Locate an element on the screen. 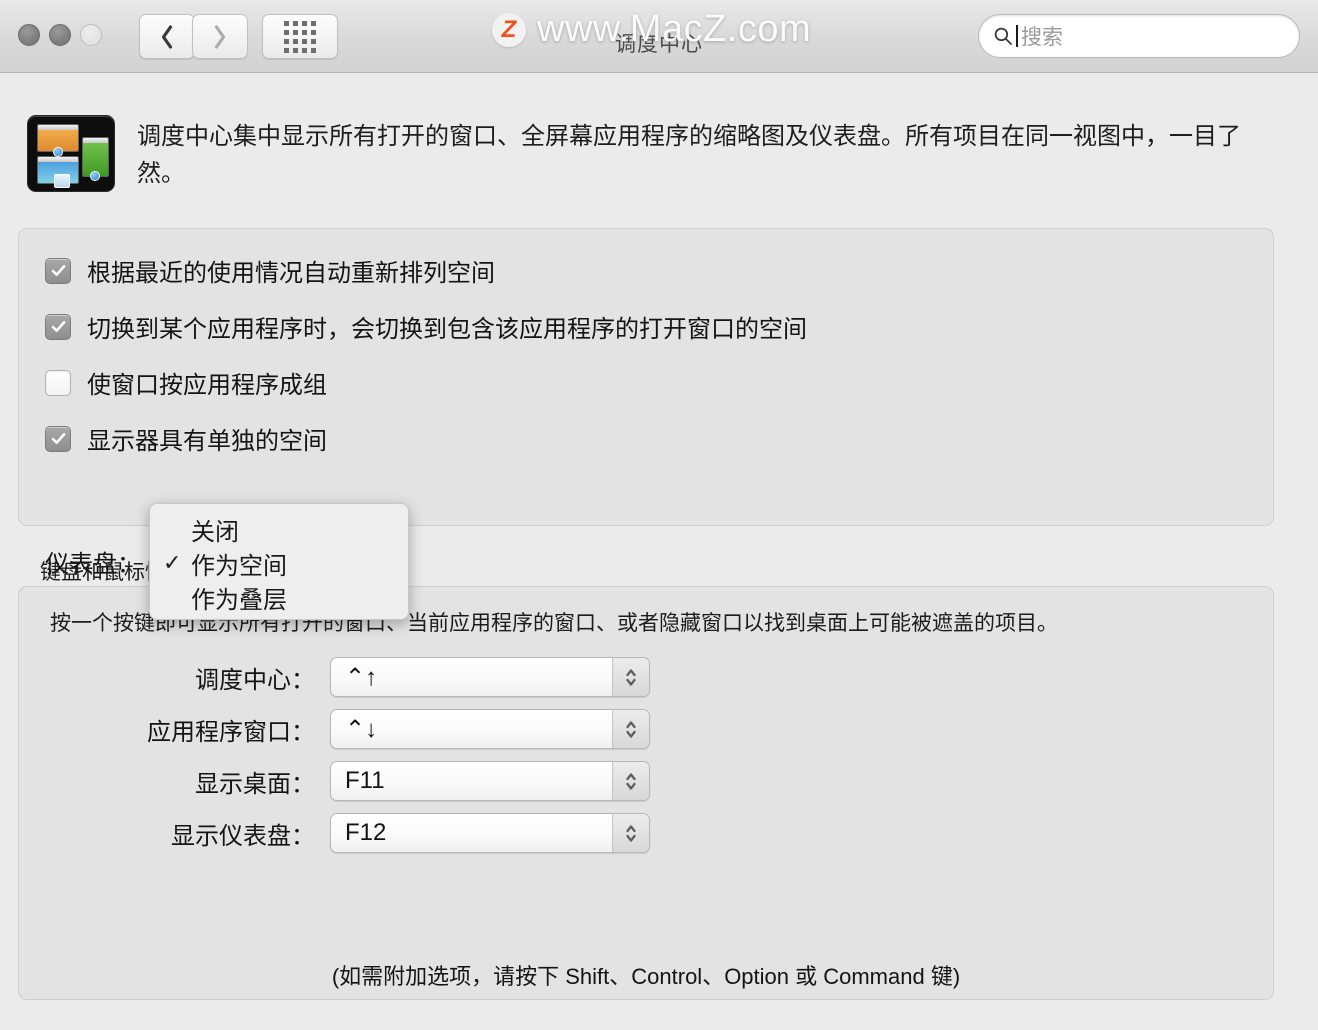  checkbox-row-separate-spaces: 显示器具有单独的空间 is located at coordinates (186, 438).